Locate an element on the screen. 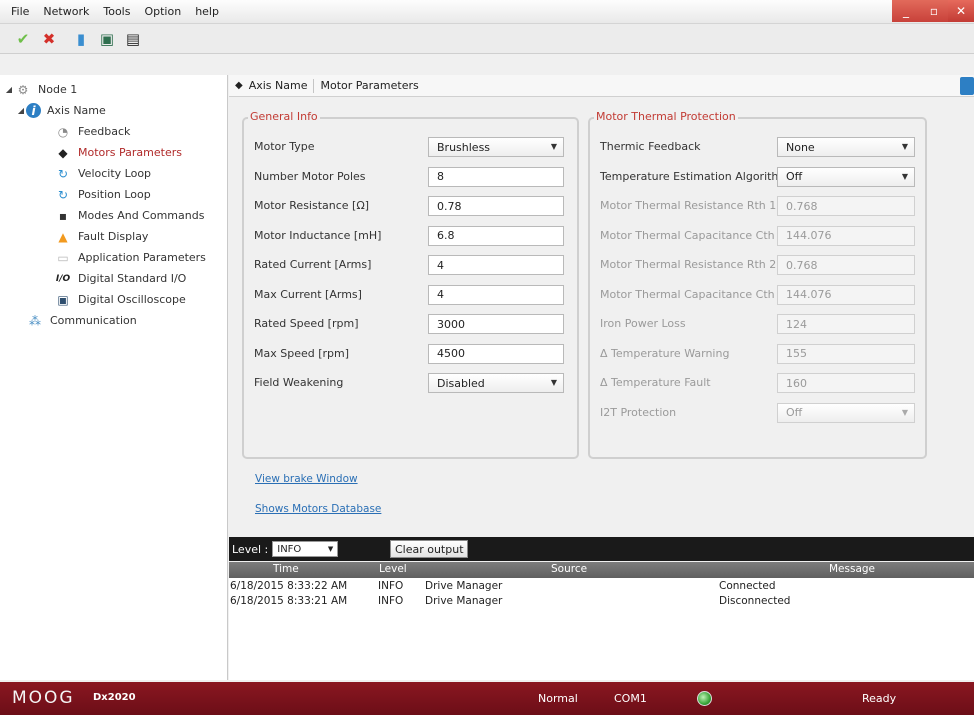 The height and width of the screenshot is (715, 974). menu-bar: File Network Tools Option help _ ▫ ✕ is located at coordinates (487, 12).